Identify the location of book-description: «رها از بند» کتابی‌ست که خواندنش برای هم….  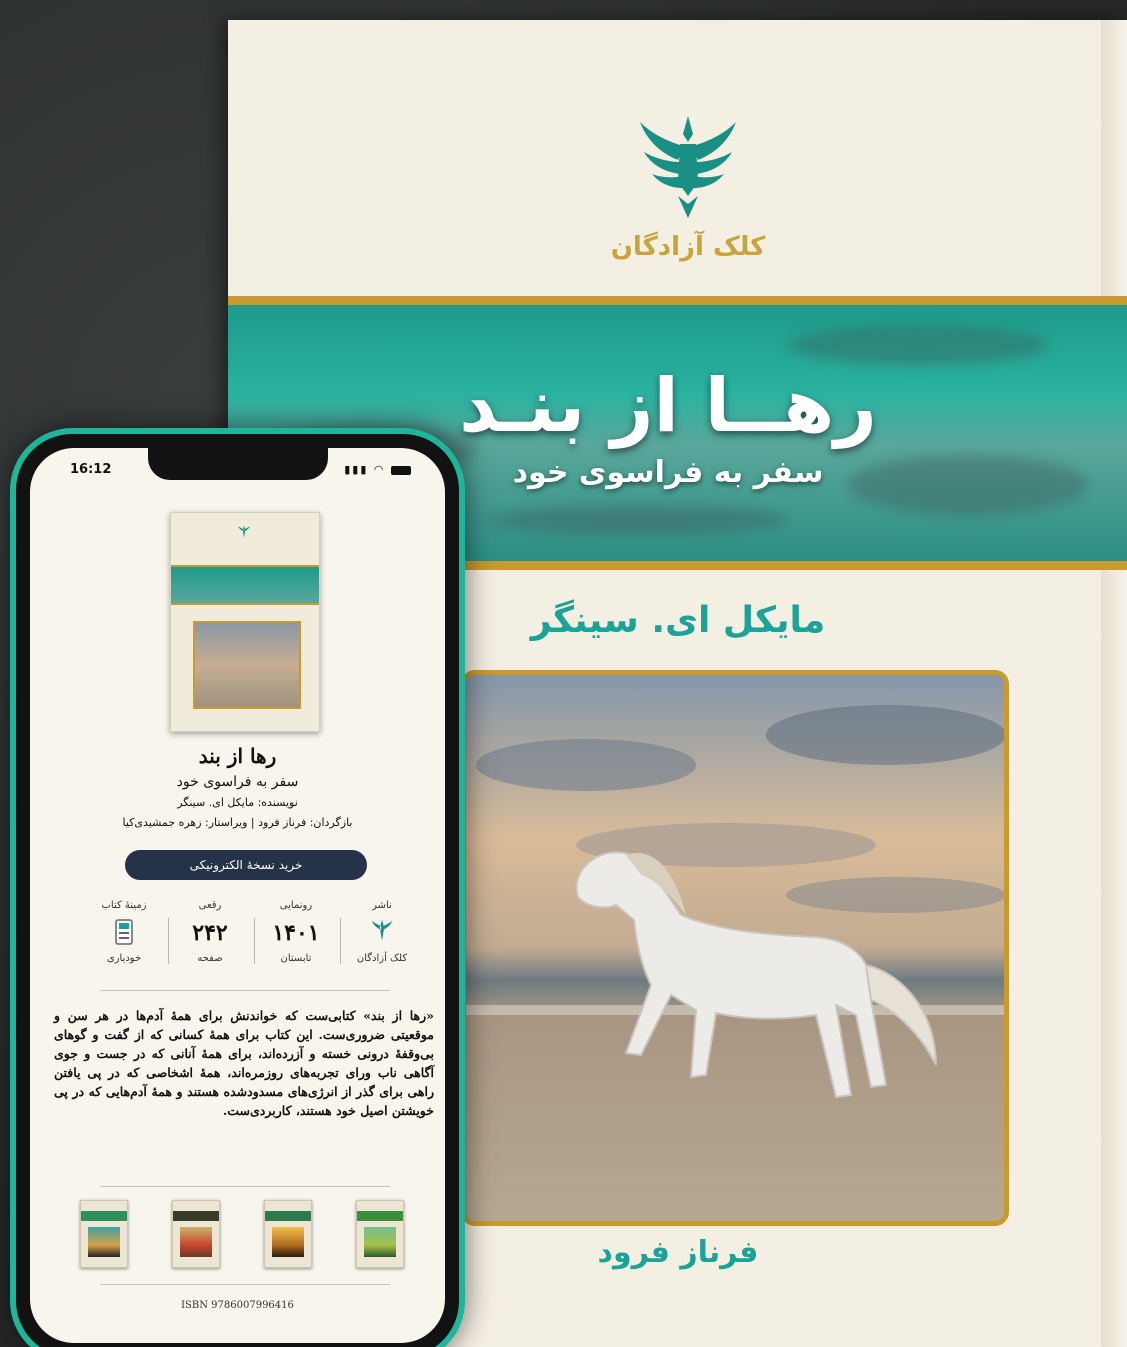
(244, 1063).